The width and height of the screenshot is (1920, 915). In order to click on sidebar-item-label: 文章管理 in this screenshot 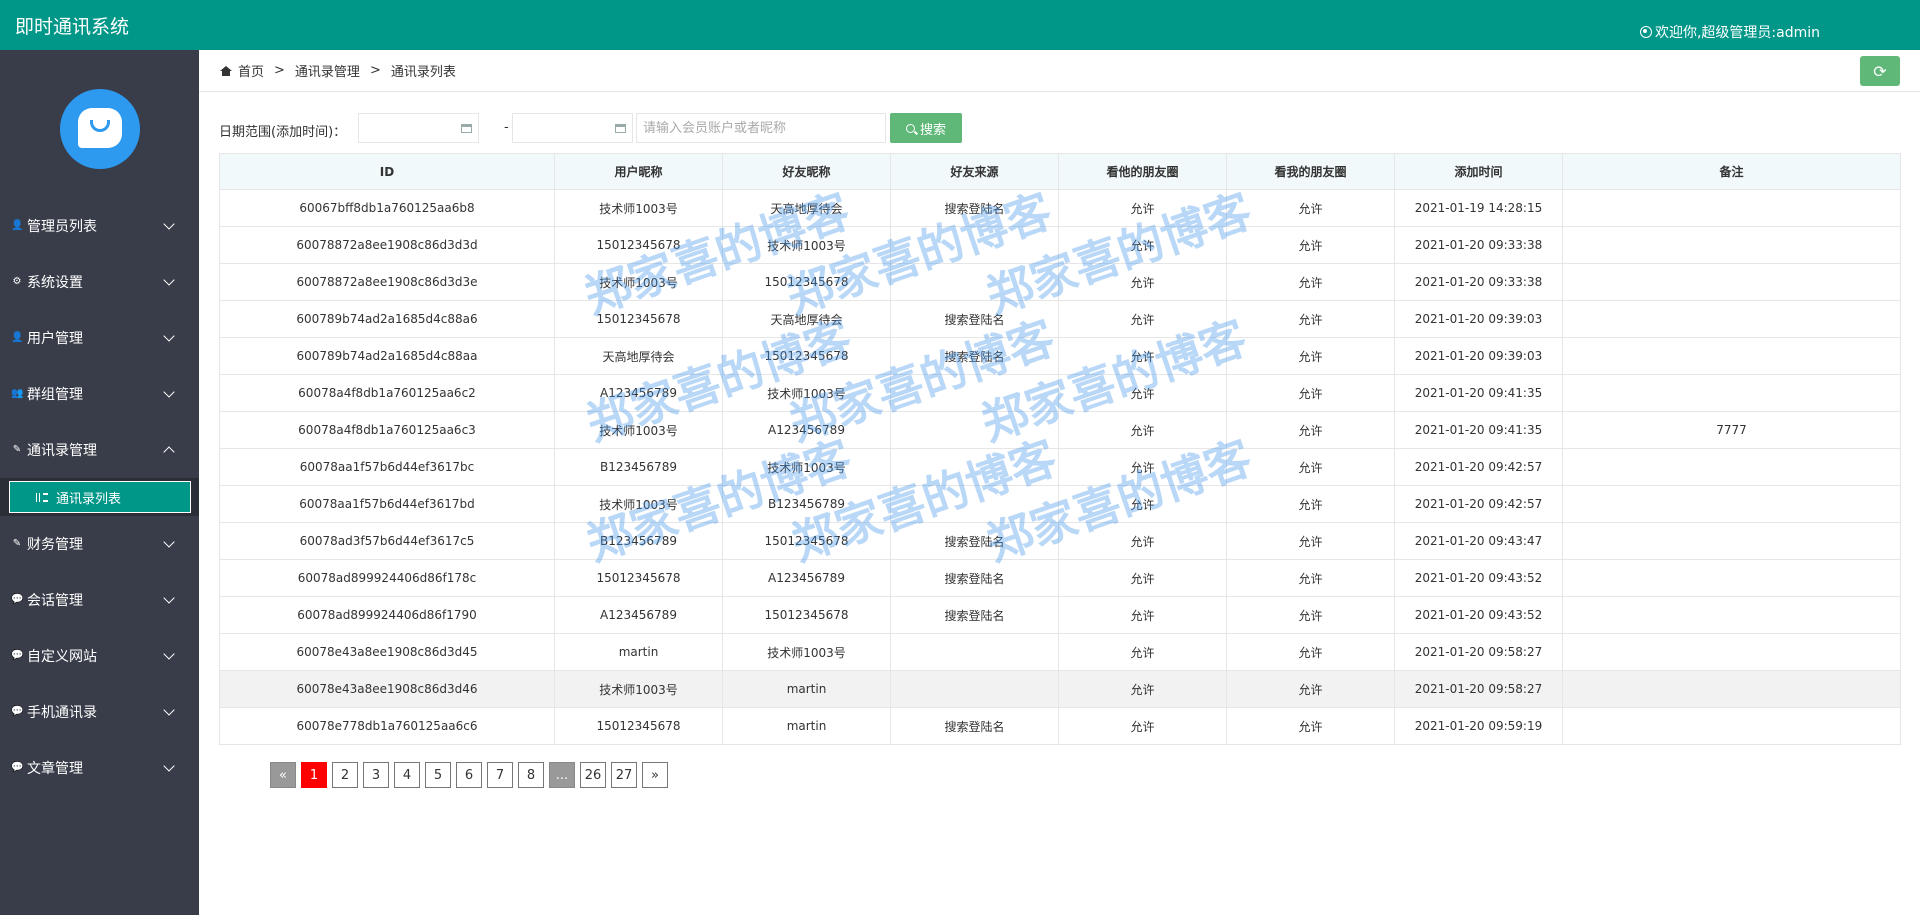, I will do `click(55, 769)`.